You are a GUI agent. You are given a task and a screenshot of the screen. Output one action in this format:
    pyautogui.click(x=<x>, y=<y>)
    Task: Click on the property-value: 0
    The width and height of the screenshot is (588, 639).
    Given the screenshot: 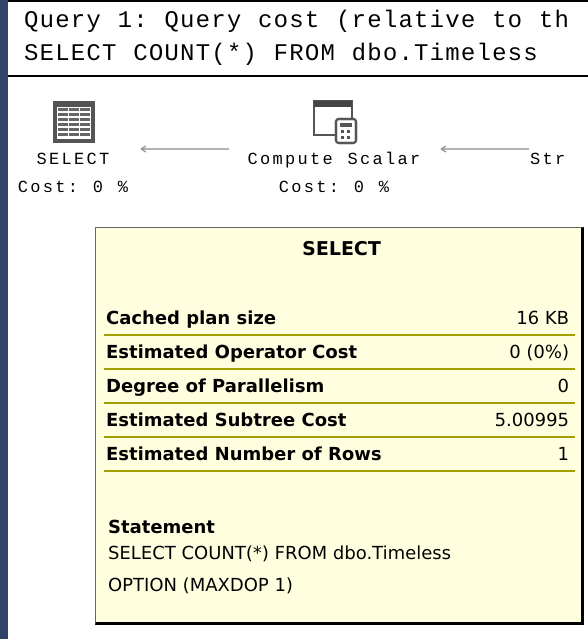 What is the action you would take?
    pyautogui.click(x=563, y=387)
    